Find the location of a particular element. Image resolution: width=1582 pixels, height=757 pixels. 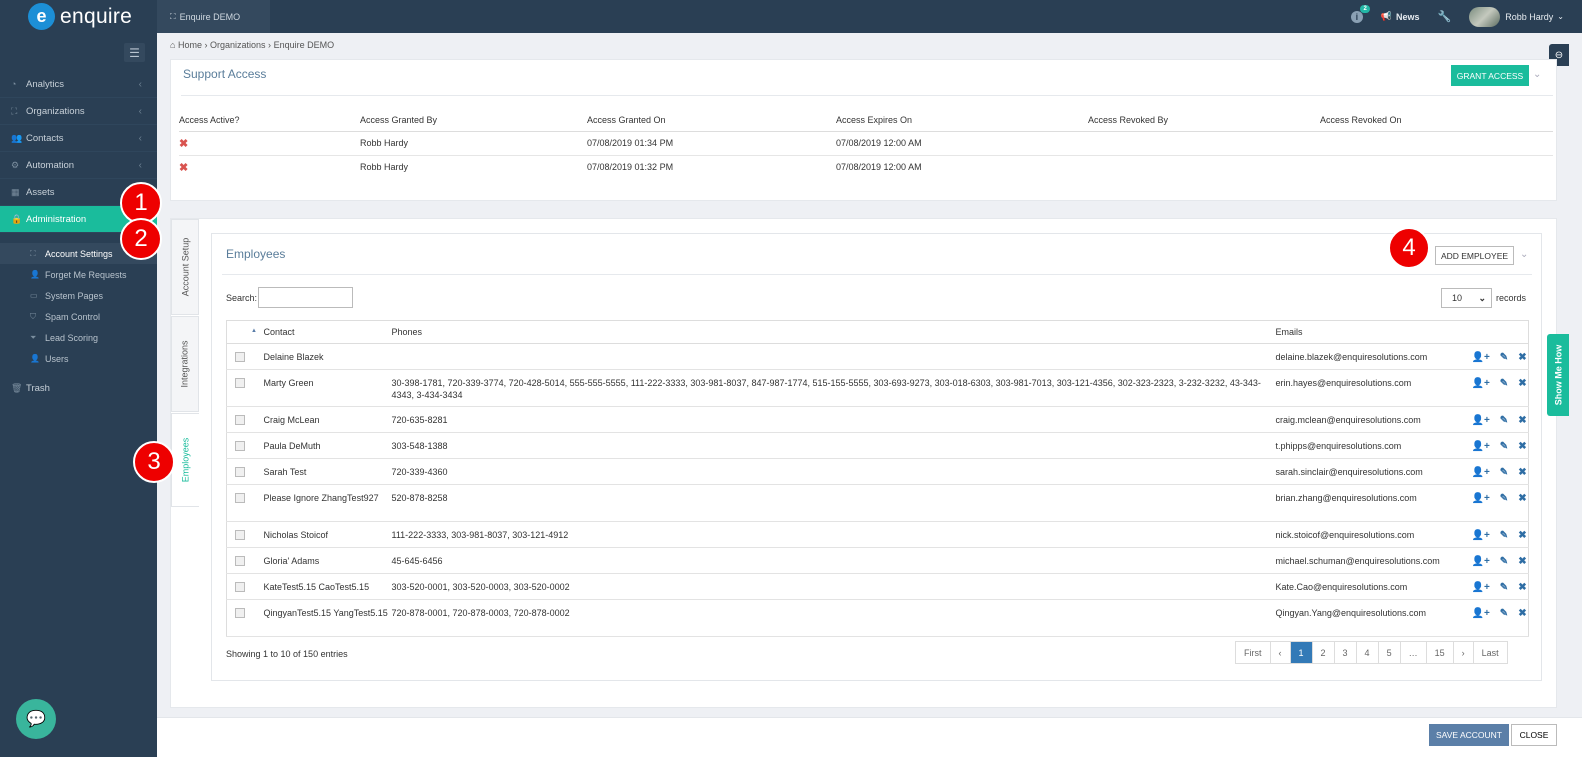

sidebar-item-analytics: ◔ Analytics ‹ is located at coordinates (78, 84).